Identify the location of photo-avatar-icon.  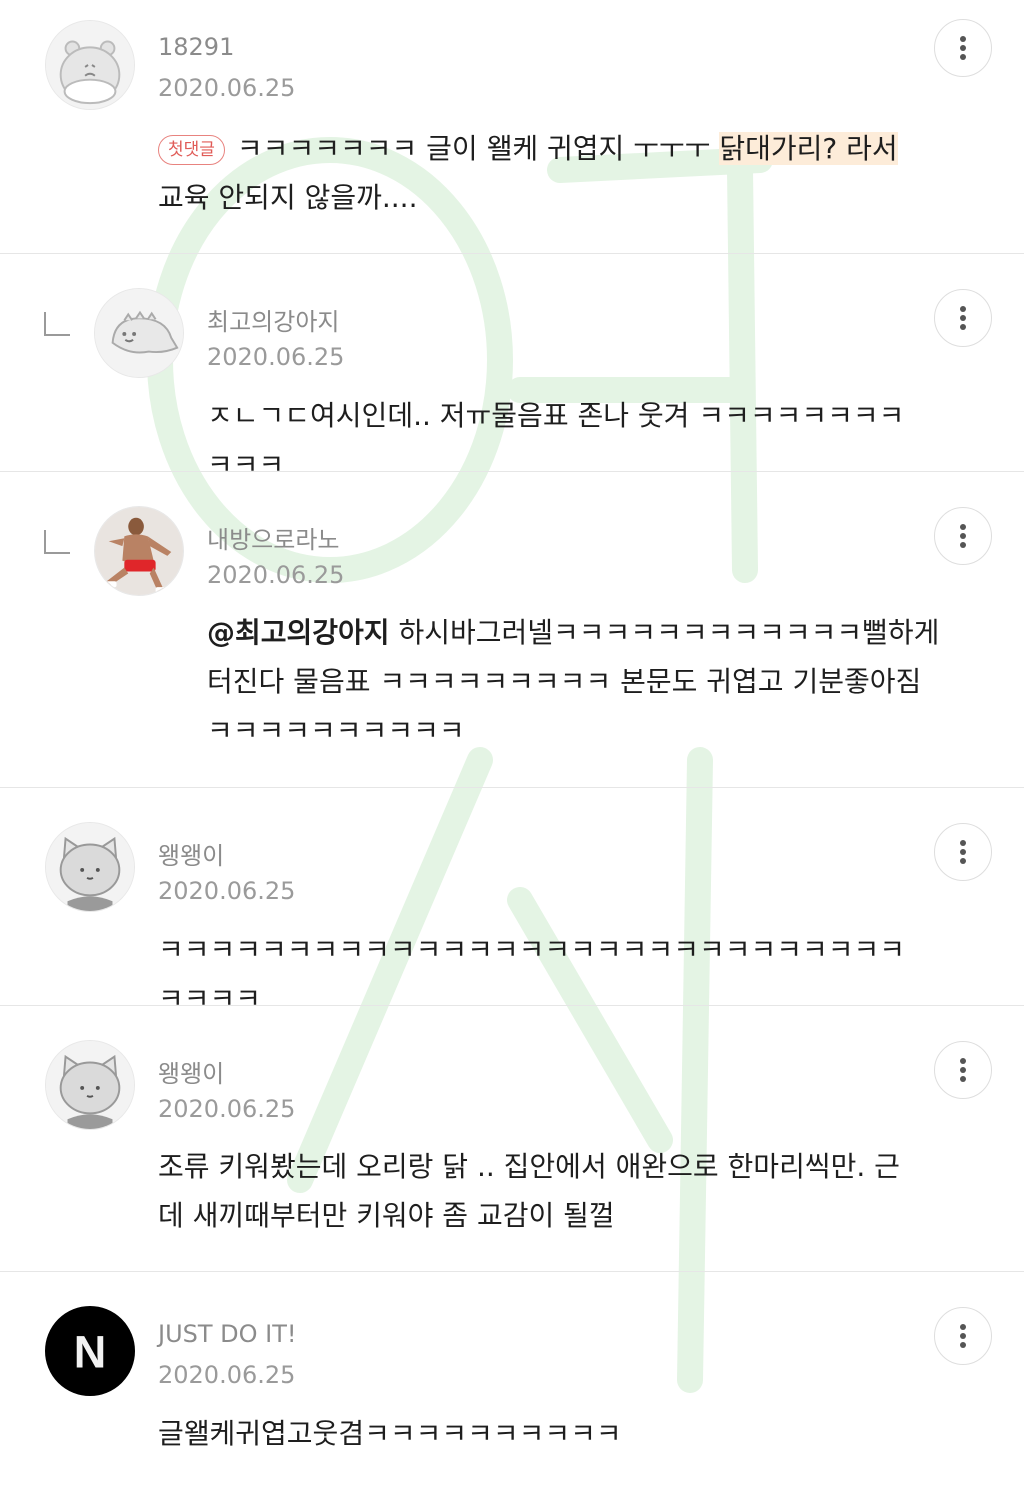
(139, 551).